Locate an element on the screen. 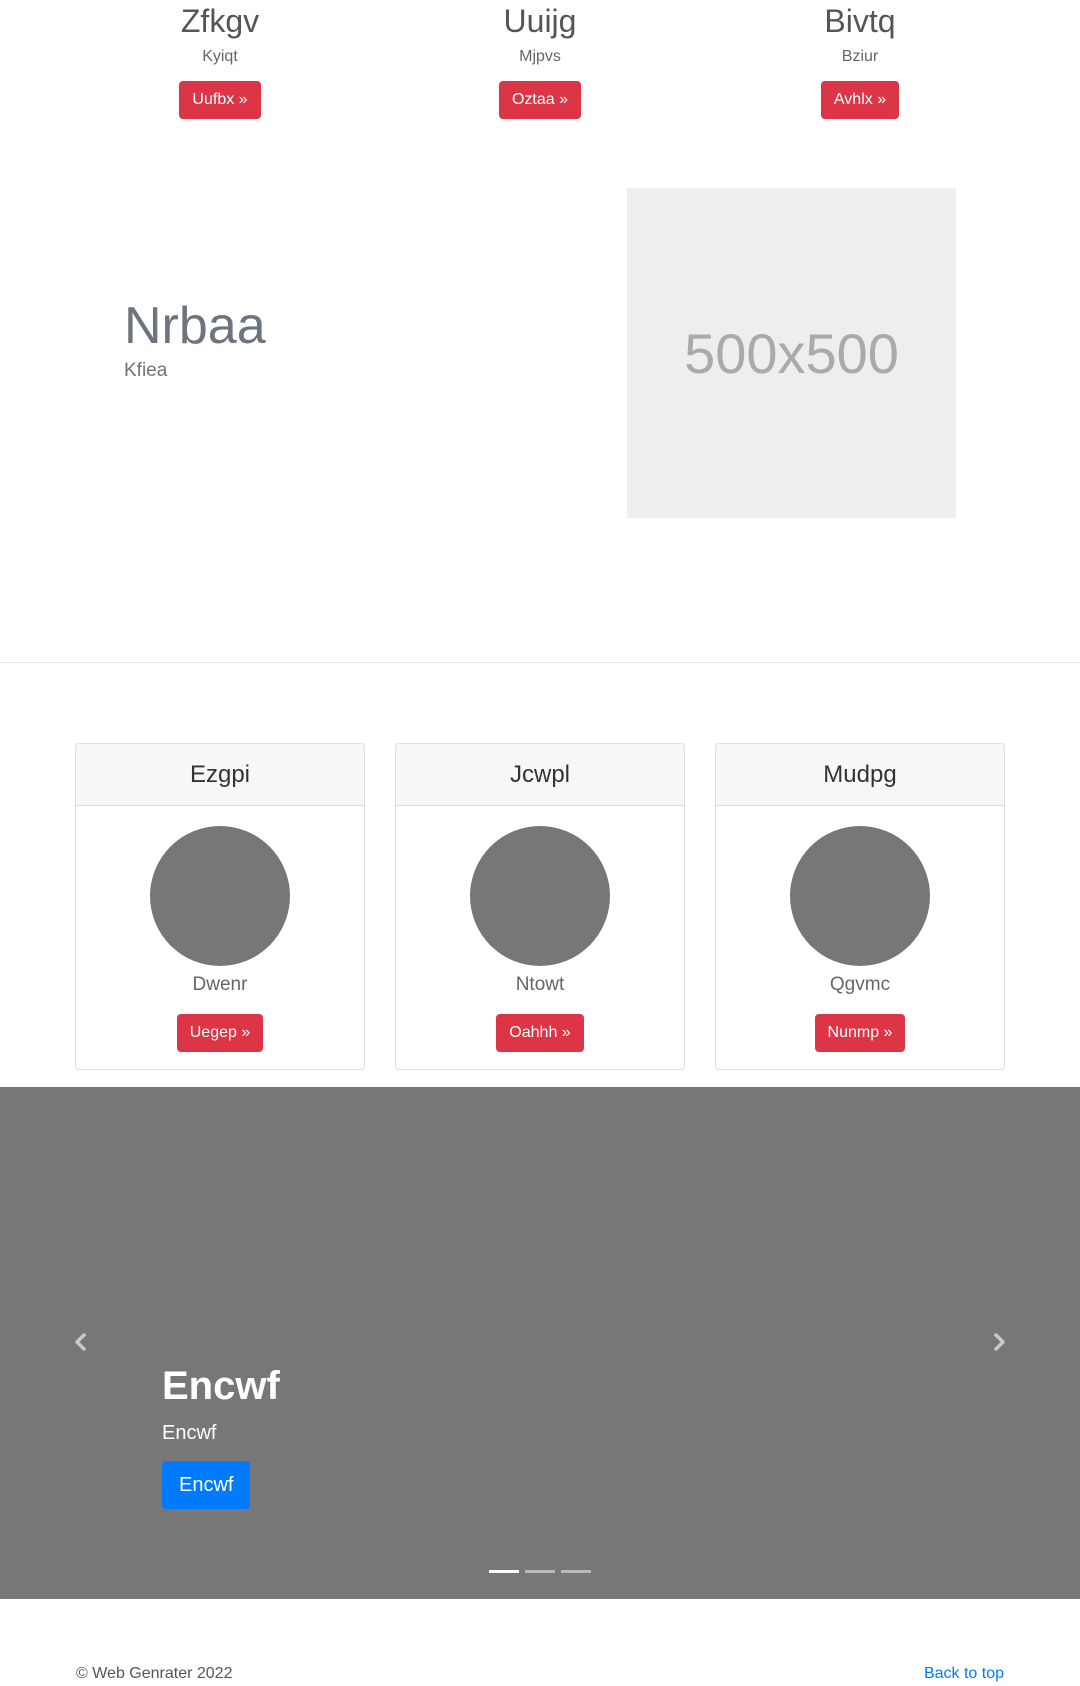 The height and width of the screenshot is (1686, 1080). card-3: Mudpg Qgvmc Nunmp » is located at coordinates (860, 906).